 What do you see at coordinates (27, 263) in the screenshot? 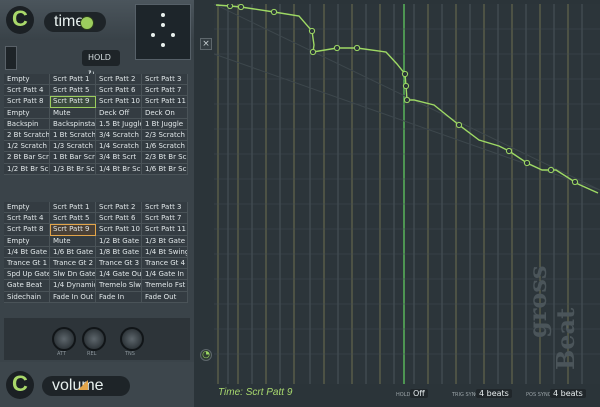
I see `pattern-cell: Trance Gt 1` at bounding box center [27, 263].